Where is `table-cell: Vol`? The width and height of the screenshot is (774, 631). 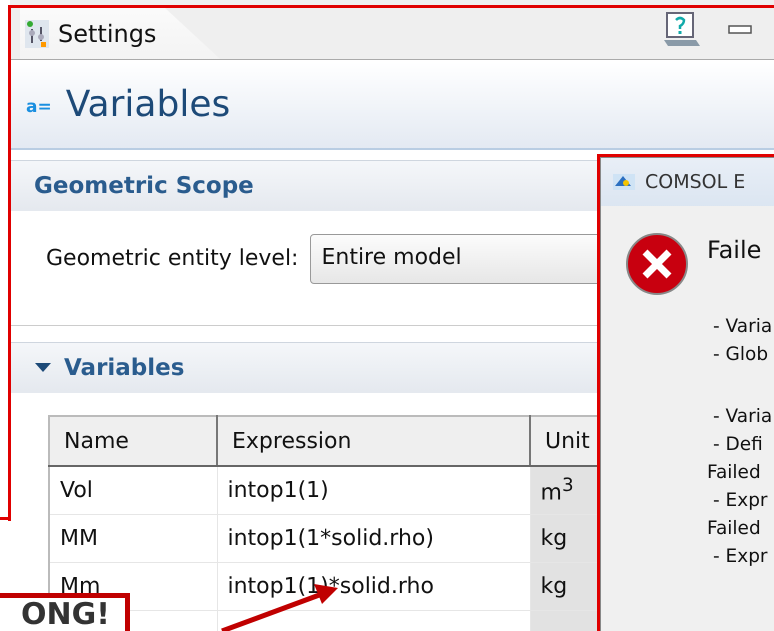 table-cell: Vol is located at coordinates (133, 490).